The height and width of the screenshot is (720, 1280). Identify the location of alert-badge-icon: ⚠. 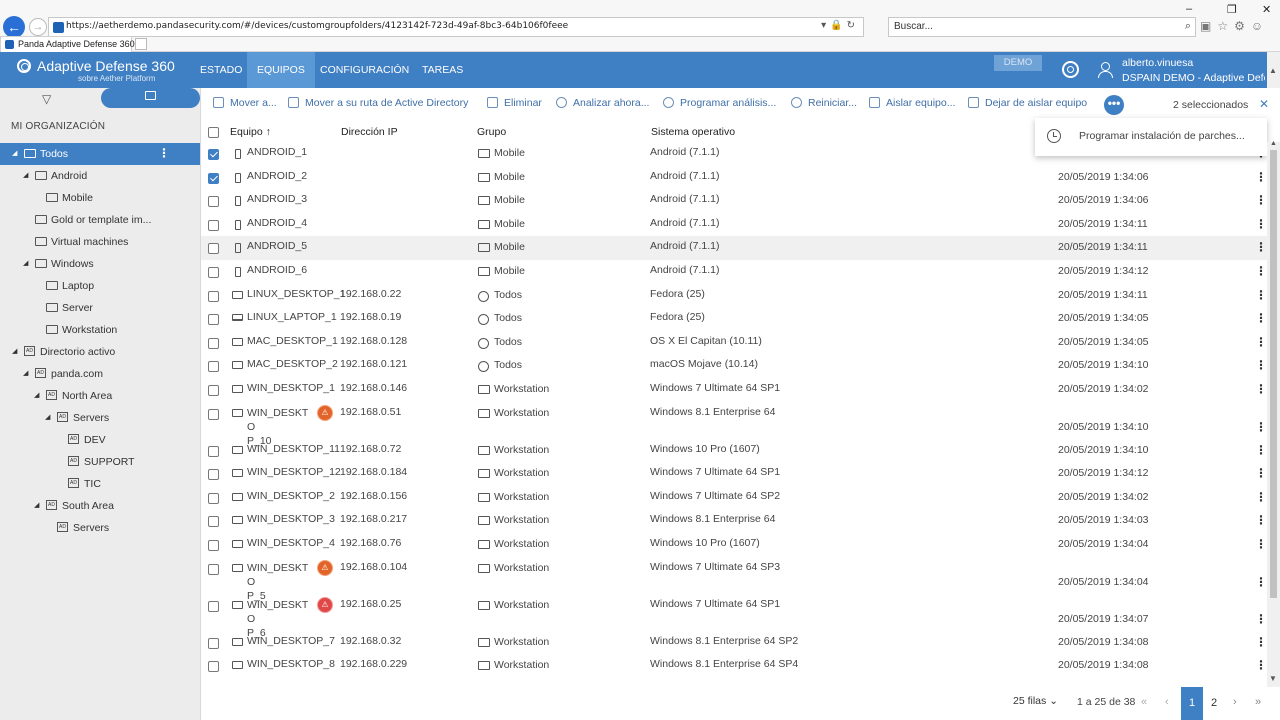
(325, 567).